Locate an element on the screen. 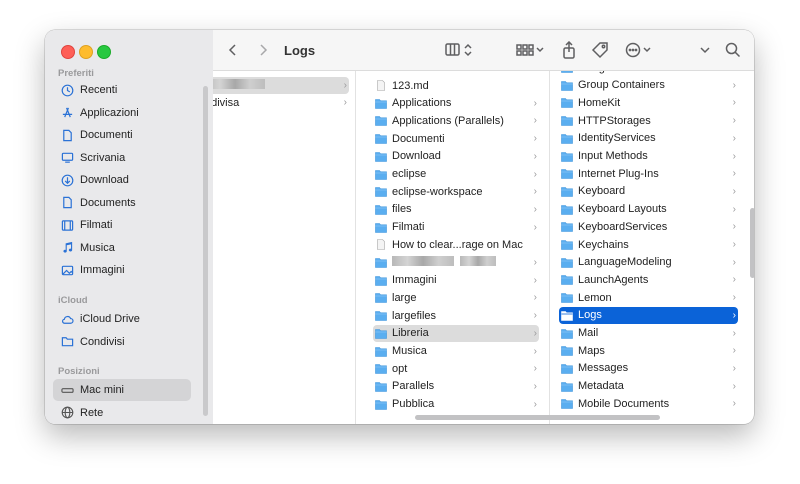  list-item: IdentityServices › is located at coordinates (648, 138).